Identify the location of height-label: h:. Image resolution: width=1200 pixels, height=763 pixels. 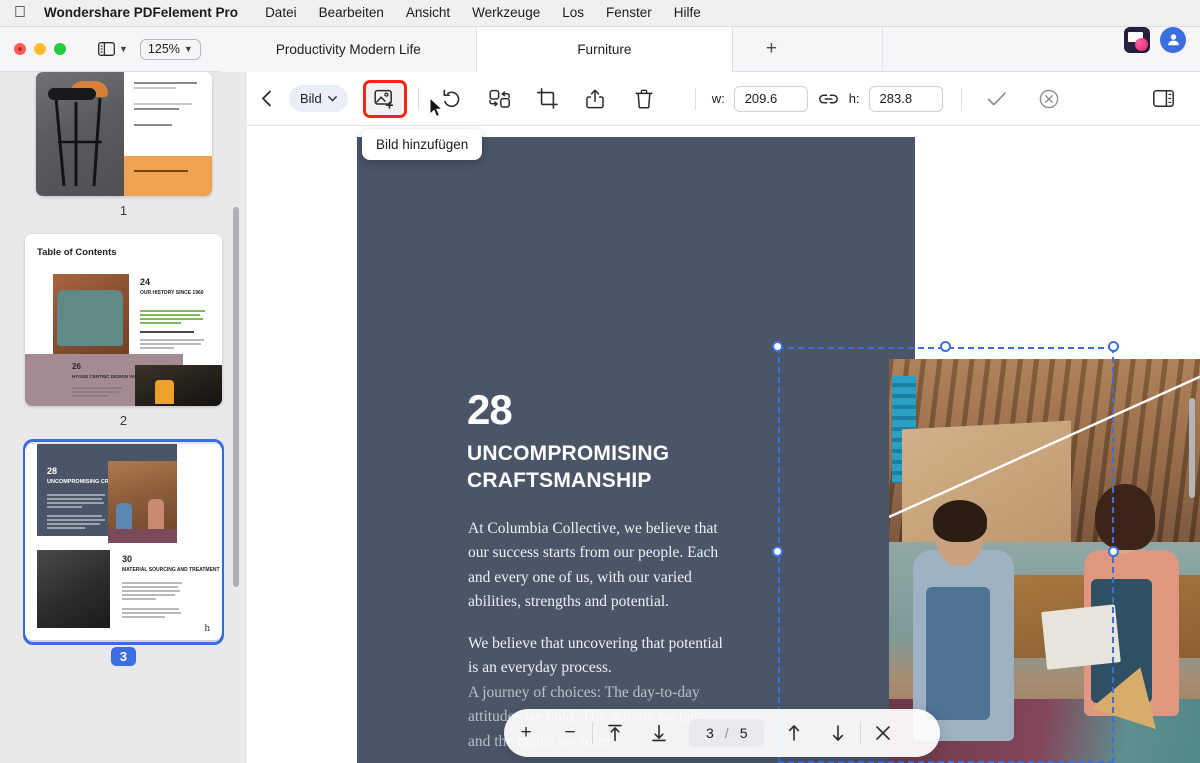
(854, 98).